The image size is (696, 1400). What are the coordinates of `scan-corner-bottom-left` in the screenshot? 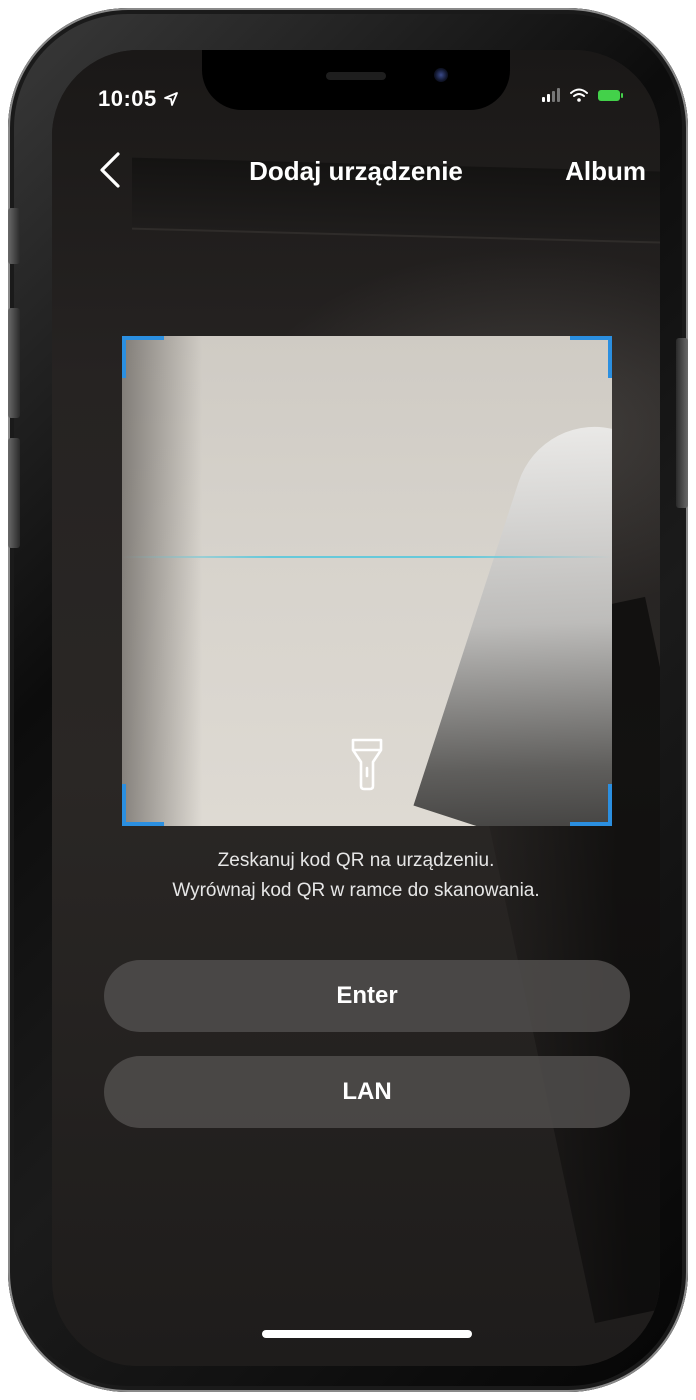 It's located at (143, 805).